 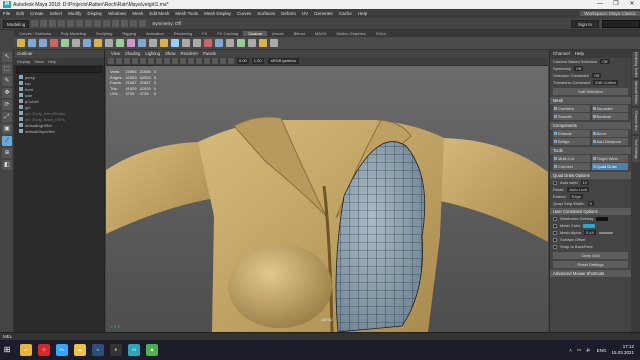 I want to click on shelf-tab-custom: Custom, so click(x=255, y=33).